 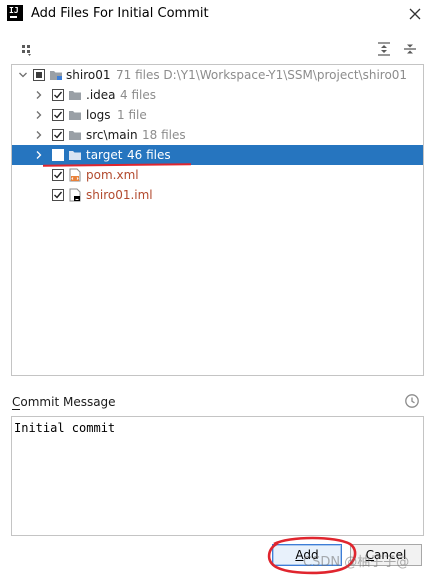 What do you see at coordinates (58, 95) in the screenshot?
I see `row-checkbox-idea` at bounding box center [58, 95].